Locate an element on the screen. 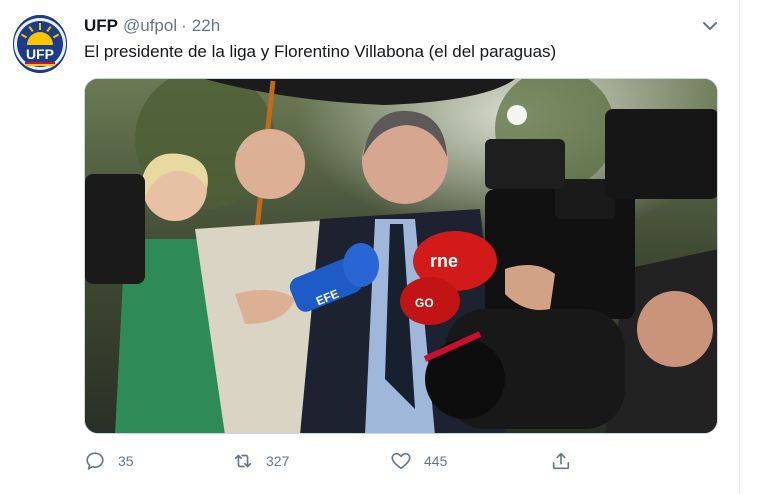  avatar: UFP is located at coordinates (40, 44).